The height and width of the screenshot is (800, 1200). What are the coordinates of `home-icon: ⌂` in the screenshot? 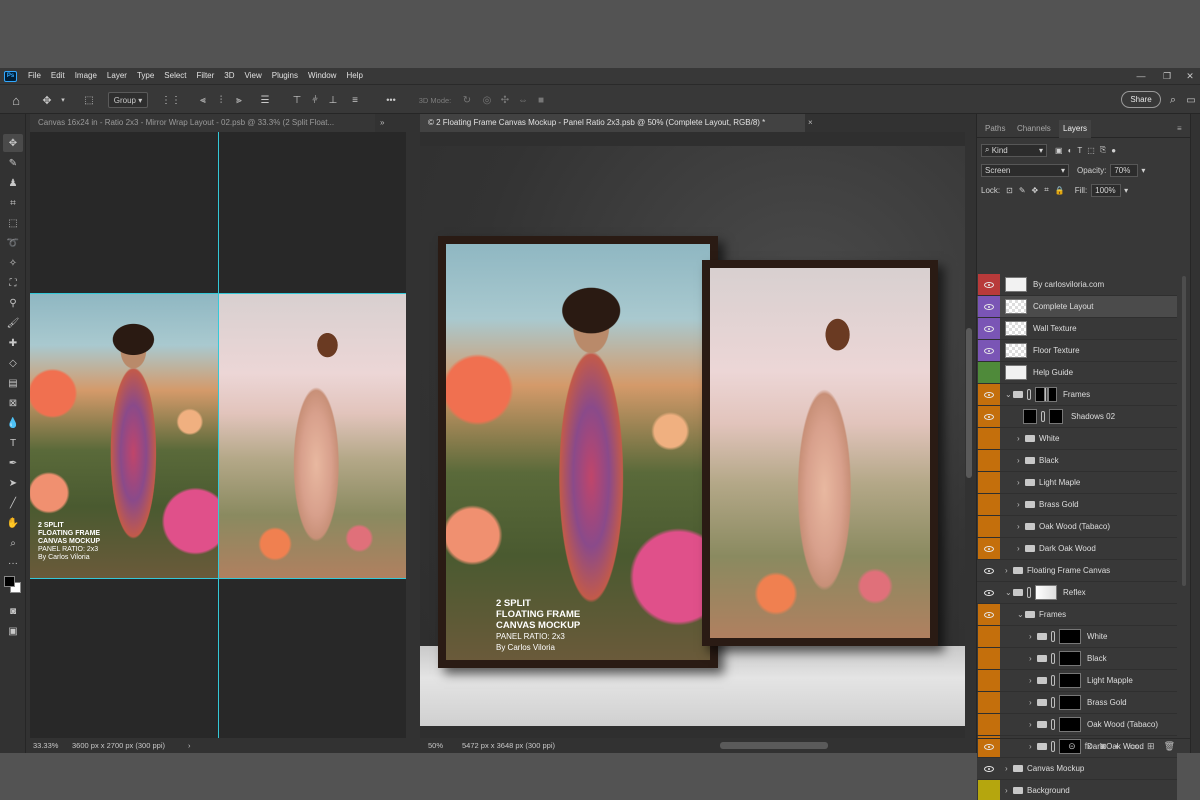 It's located at (16, 100).